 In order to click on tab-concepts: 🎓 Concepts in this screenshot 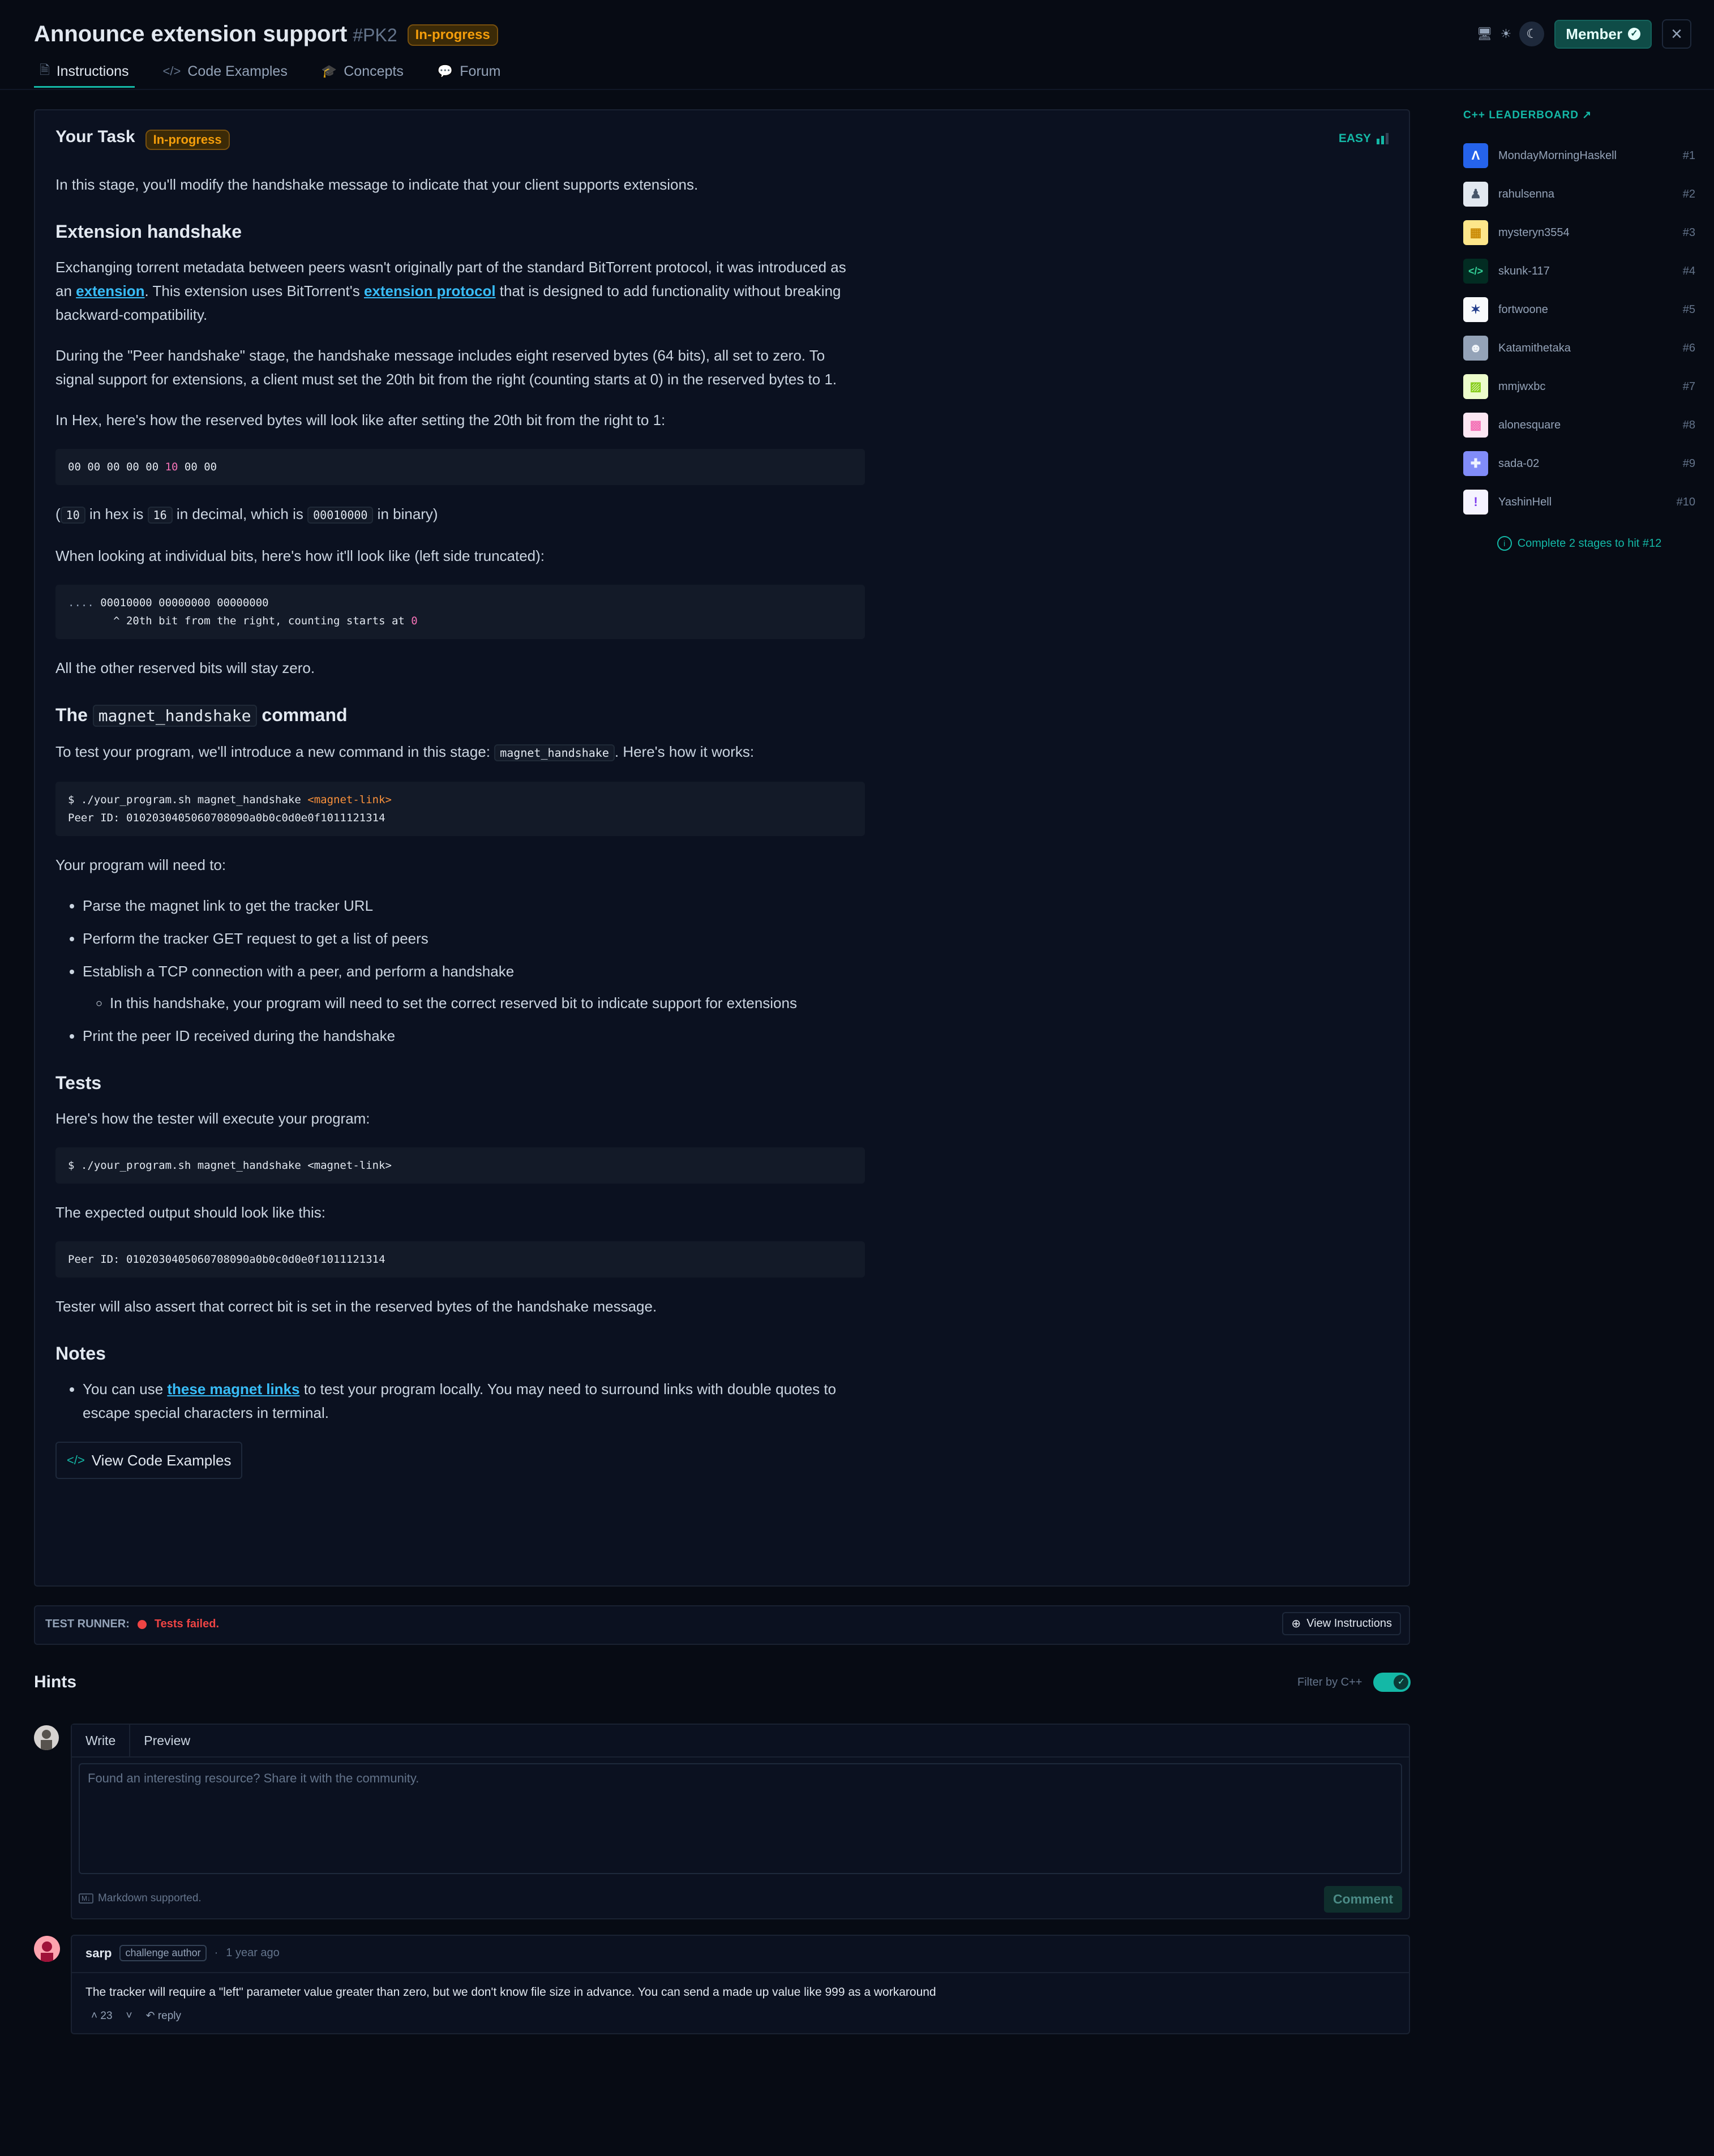, I will do `click(362, 71)`.